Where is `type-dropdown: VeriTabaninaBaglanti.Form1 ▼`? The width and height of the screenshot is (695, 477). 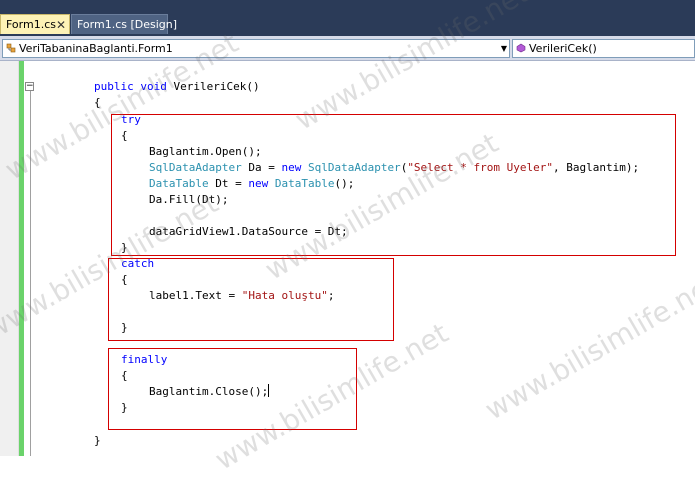
type-dropdown: VeriTabaninaBaglanti.Form1 ▼ is located at coordinates (256, 48).